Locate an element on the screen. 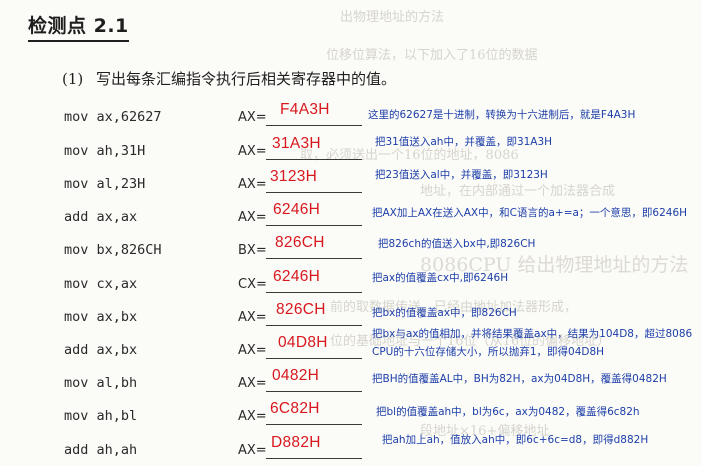  register-label: CX= is located at coordinates (252, 284).